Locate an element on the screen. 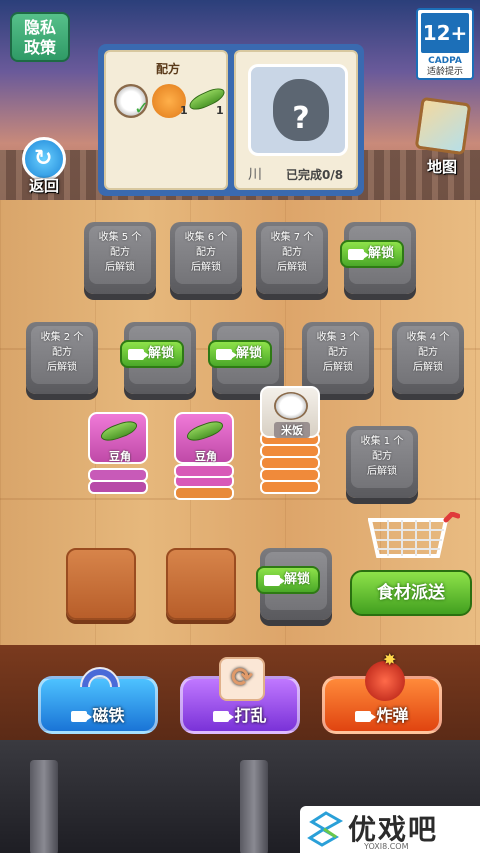 This screenshot has width=480, height=853. spark-icon: ✸ is located at coordinates (390, 659).